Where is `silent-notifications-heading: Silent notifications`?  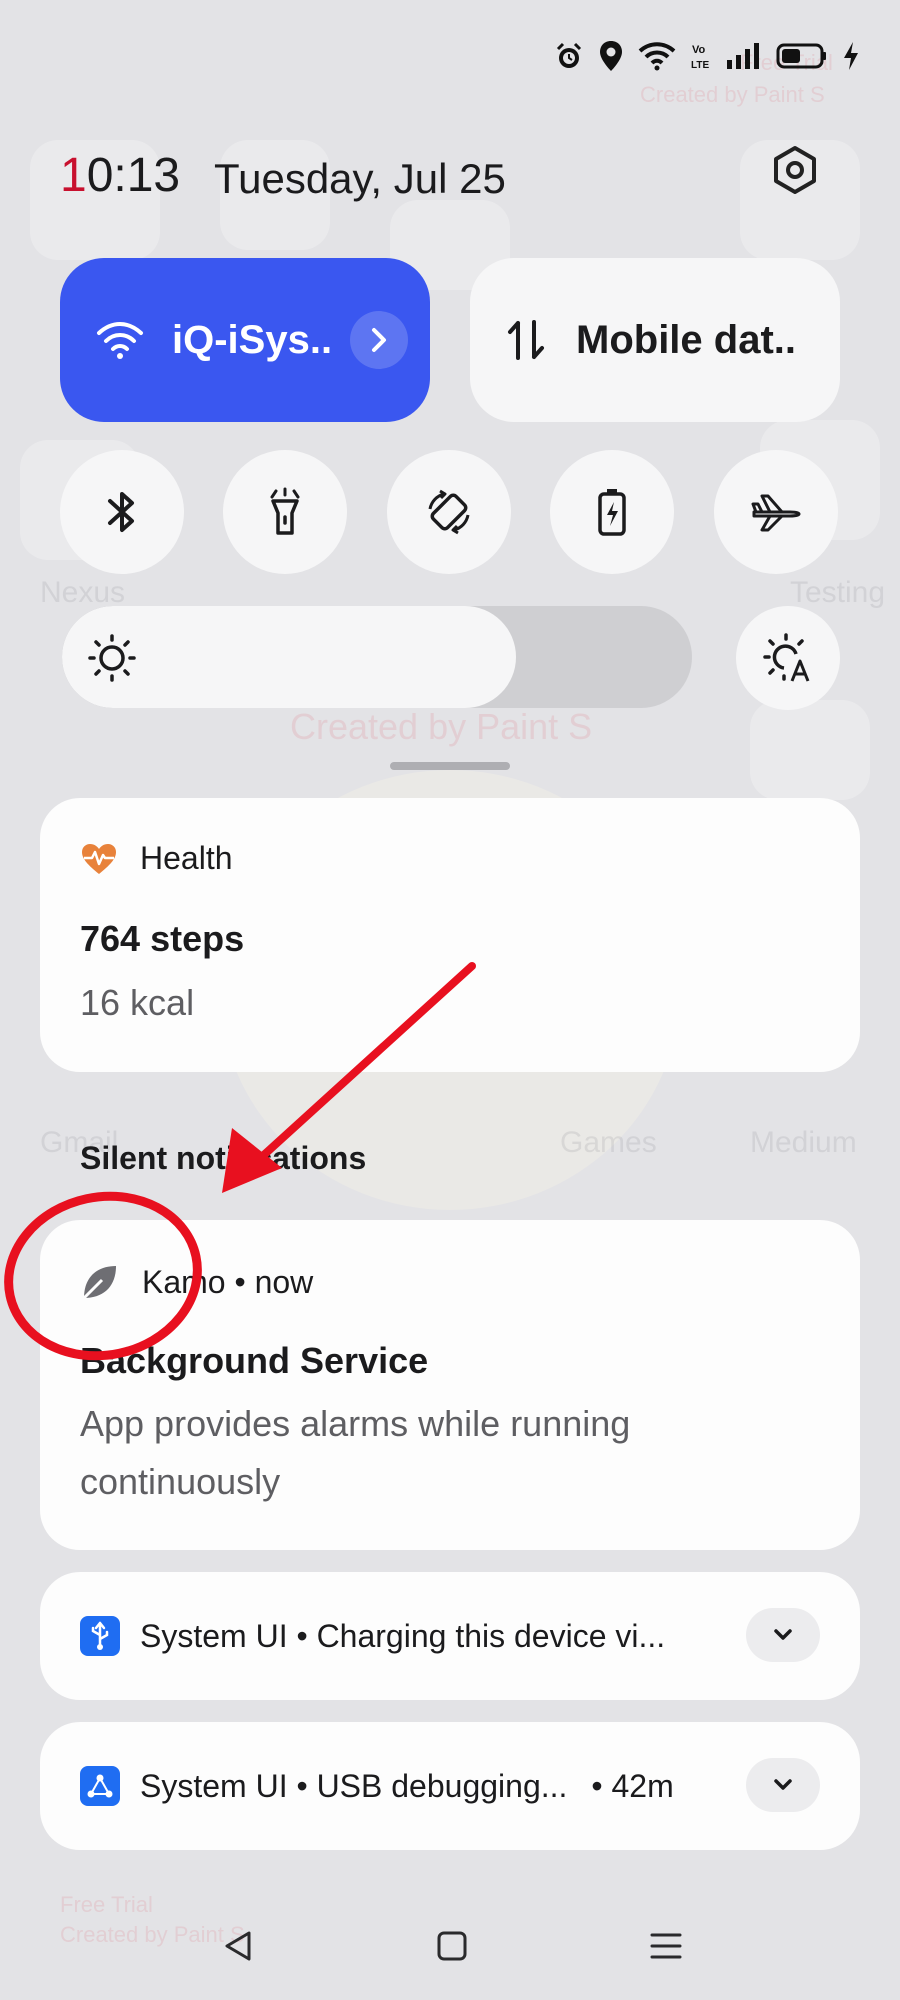 silent-notifications-heading: Silent notifications is located at coordinates (223, 1158).